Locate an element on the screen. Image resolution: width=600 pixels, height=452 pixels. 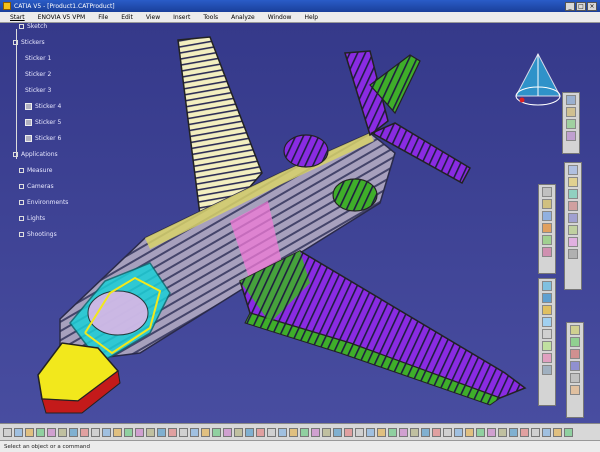
menu-start: Start is located at coordinates (17, 17).